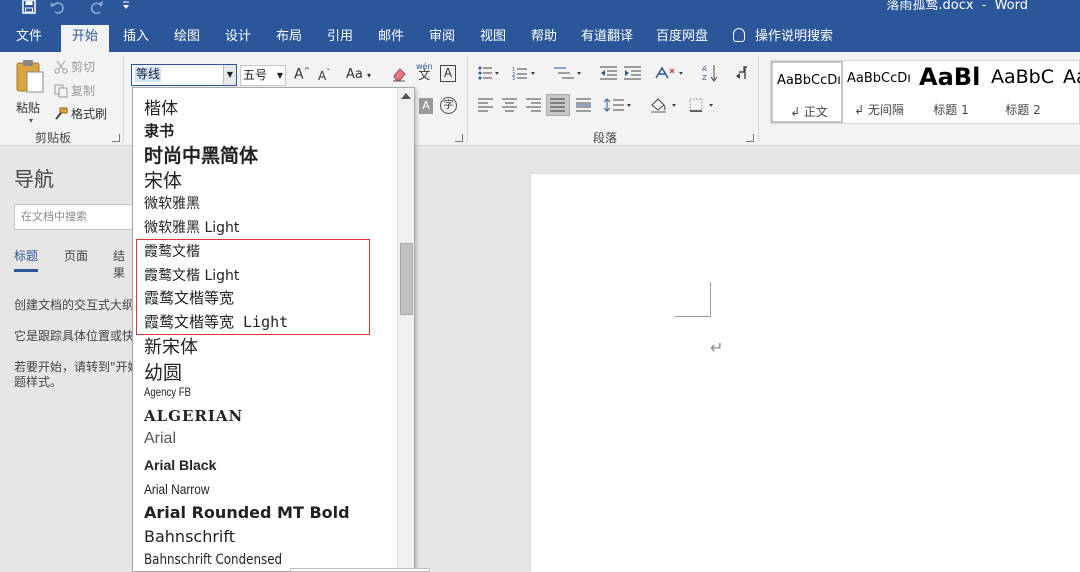 The height and width of the screenshot is (572, 1080). I want to click on tab-baidu-netdisk: 百度网盘, so click(682, 38).